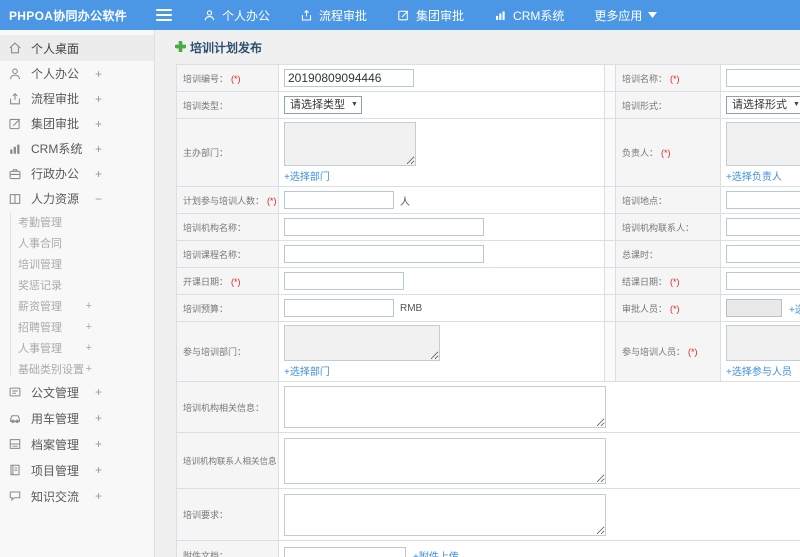 This screenshot has width=800, height=557. Describe the element at coordinates (759, 370) in the screenshot. I see `select-participants-link: +选择参与人员` at that location.